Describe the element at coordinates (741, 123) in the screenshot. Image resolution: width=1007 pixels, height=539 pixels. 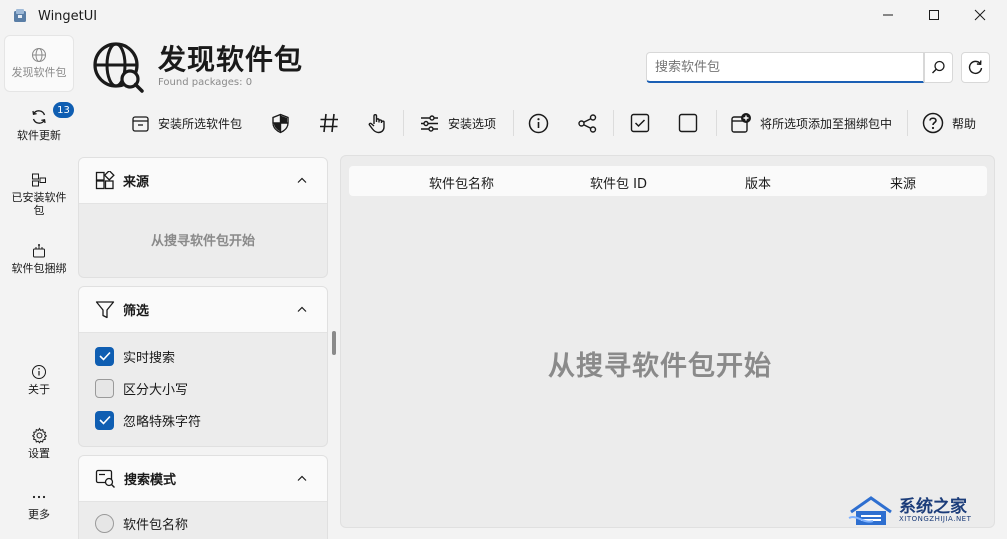
I see `add-to-bundle-icon` at that location.